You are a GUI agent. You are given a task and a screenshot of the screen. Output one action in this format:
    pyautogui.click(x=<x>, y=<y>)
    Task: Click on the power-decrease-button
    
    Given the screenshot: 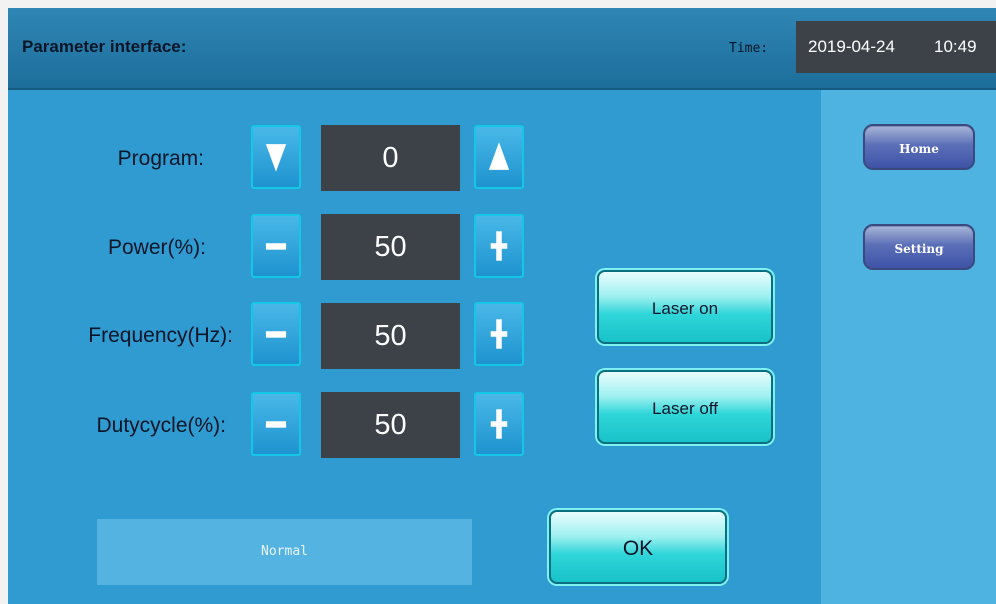 What is the action you would take?
    pyautogui.click(x=276, y=246)
    